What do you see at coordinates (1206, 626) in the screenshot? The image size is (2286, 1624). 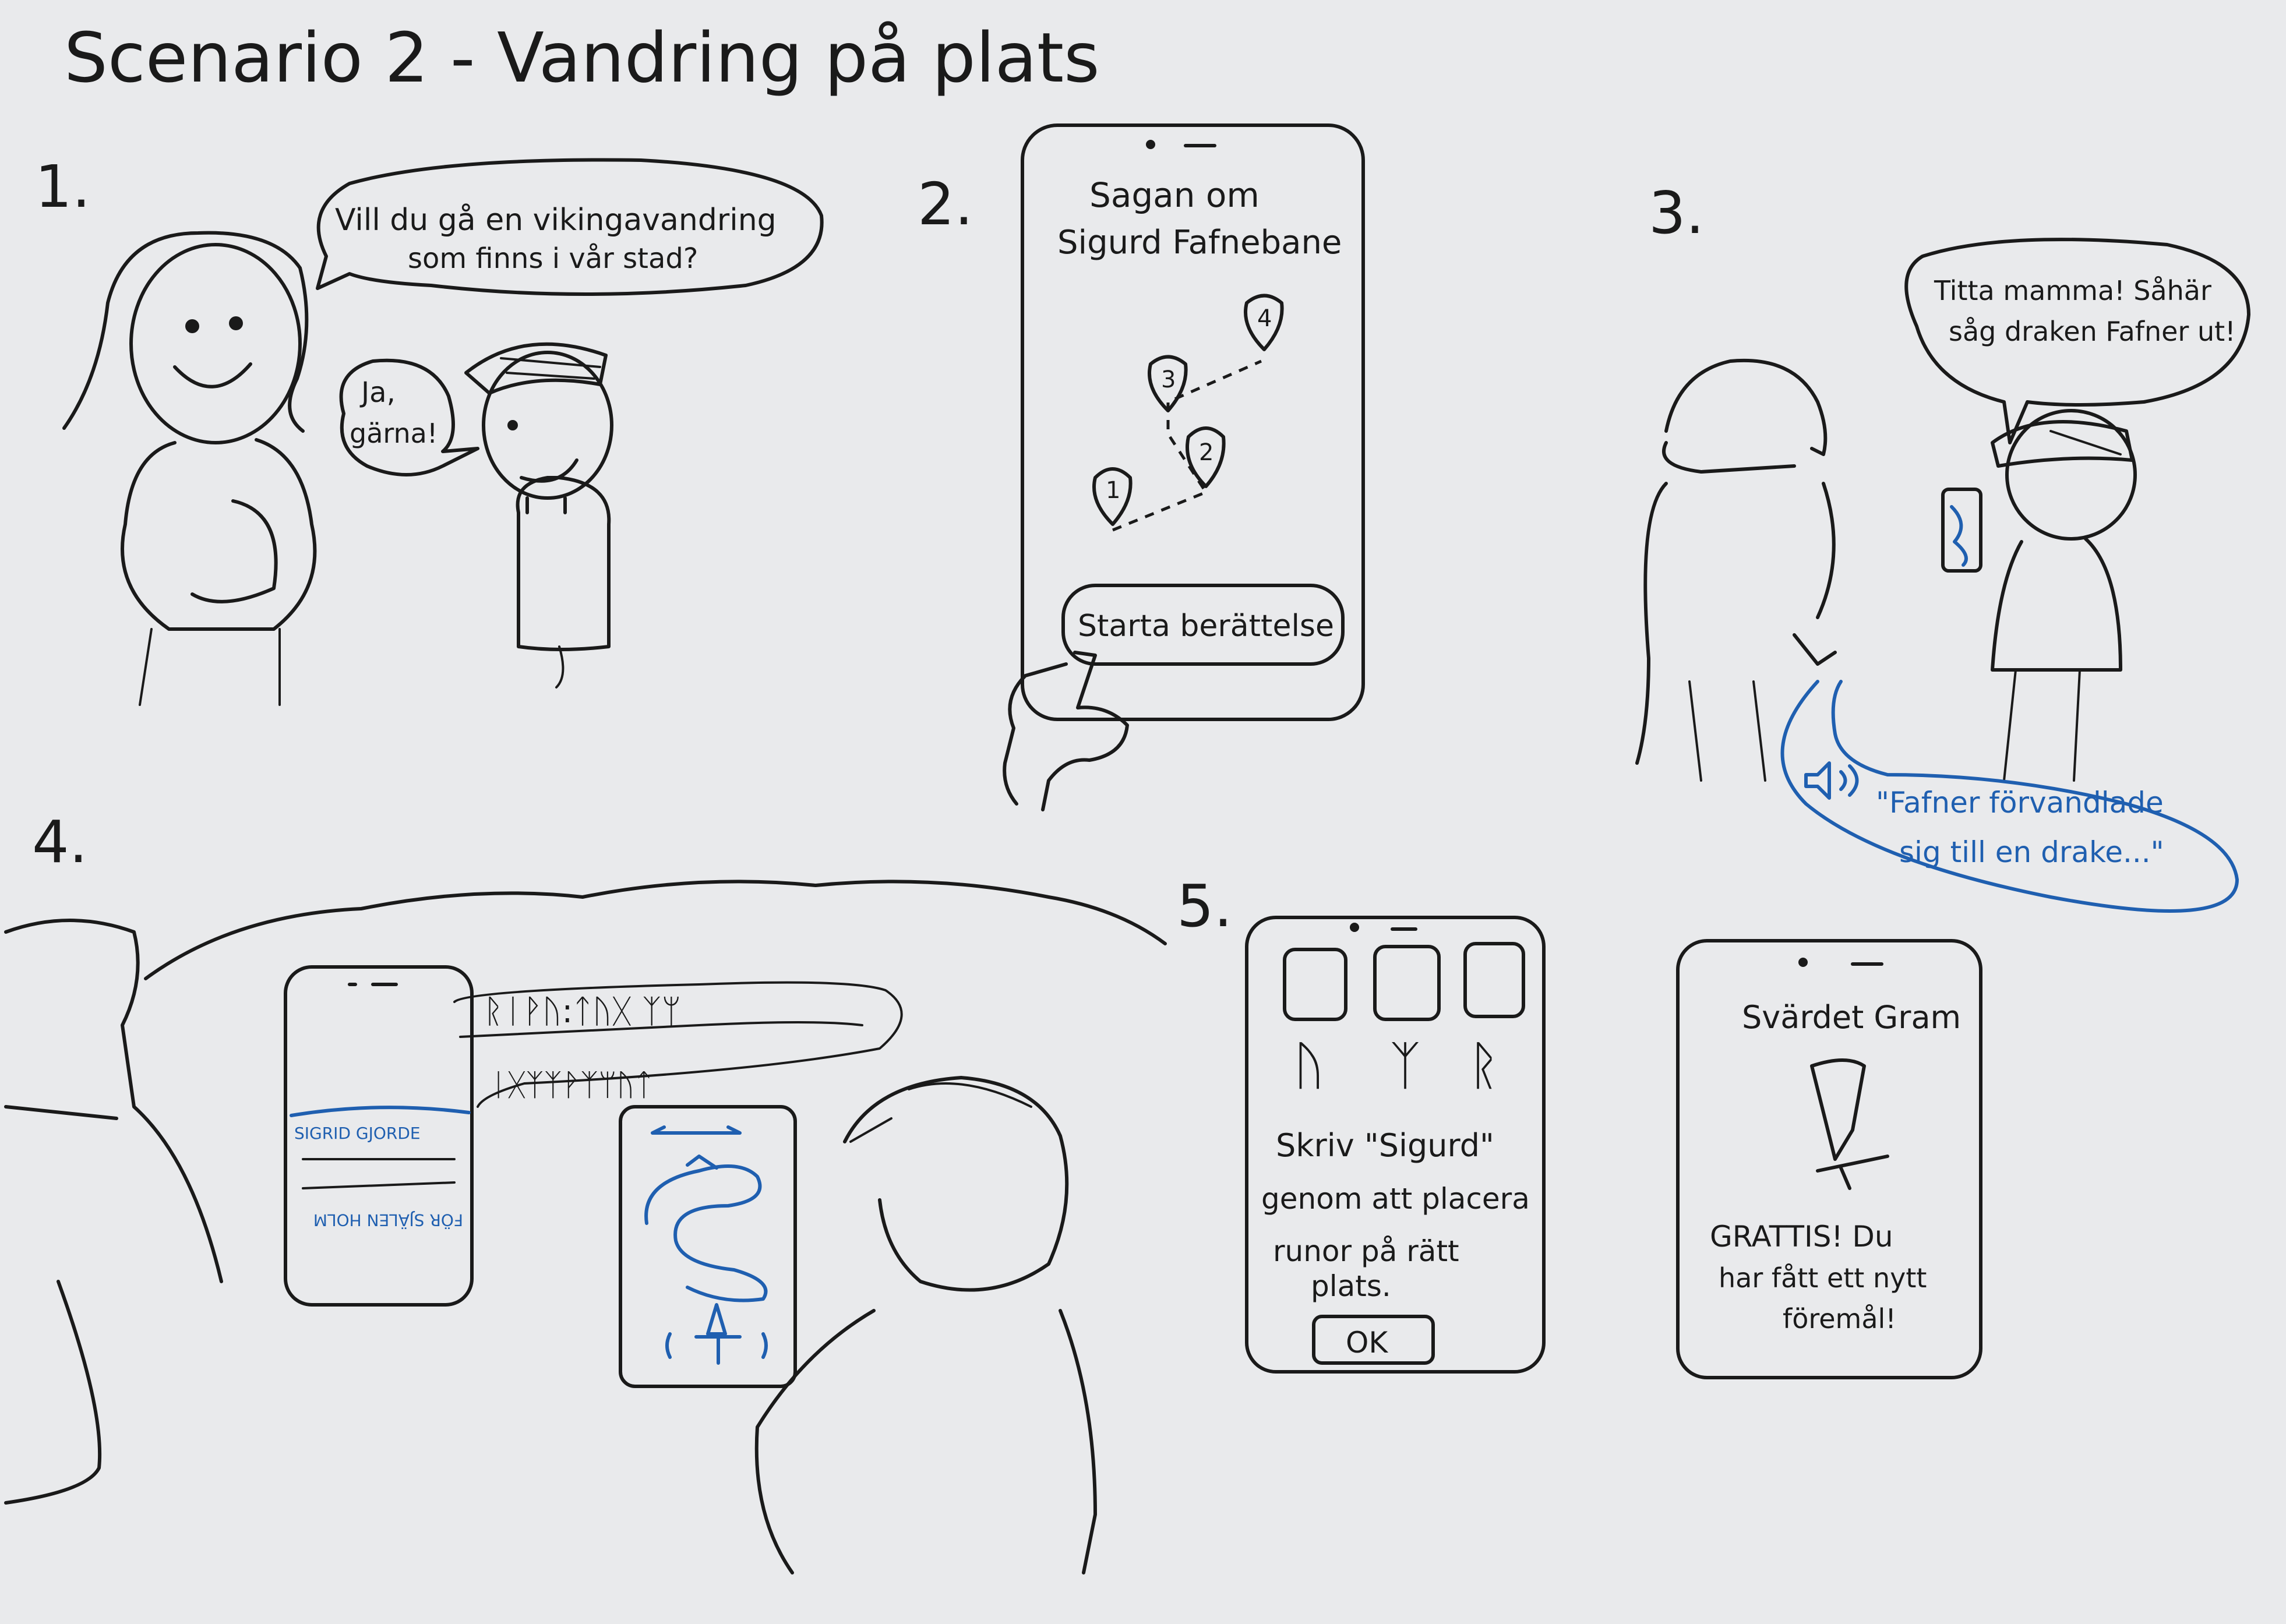 I see `start-story-button-label: Starta berättelse` at bounding box center [1206, 626].